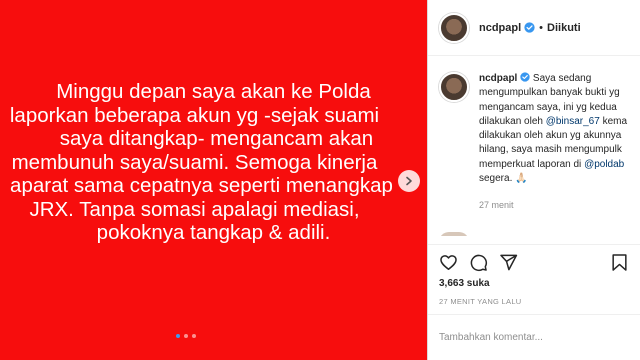 The height and width of the screenshot is (360, 640). I want to click on post-text-line: aparat sama cepatnya seperti menangkap, so click(201, 185).